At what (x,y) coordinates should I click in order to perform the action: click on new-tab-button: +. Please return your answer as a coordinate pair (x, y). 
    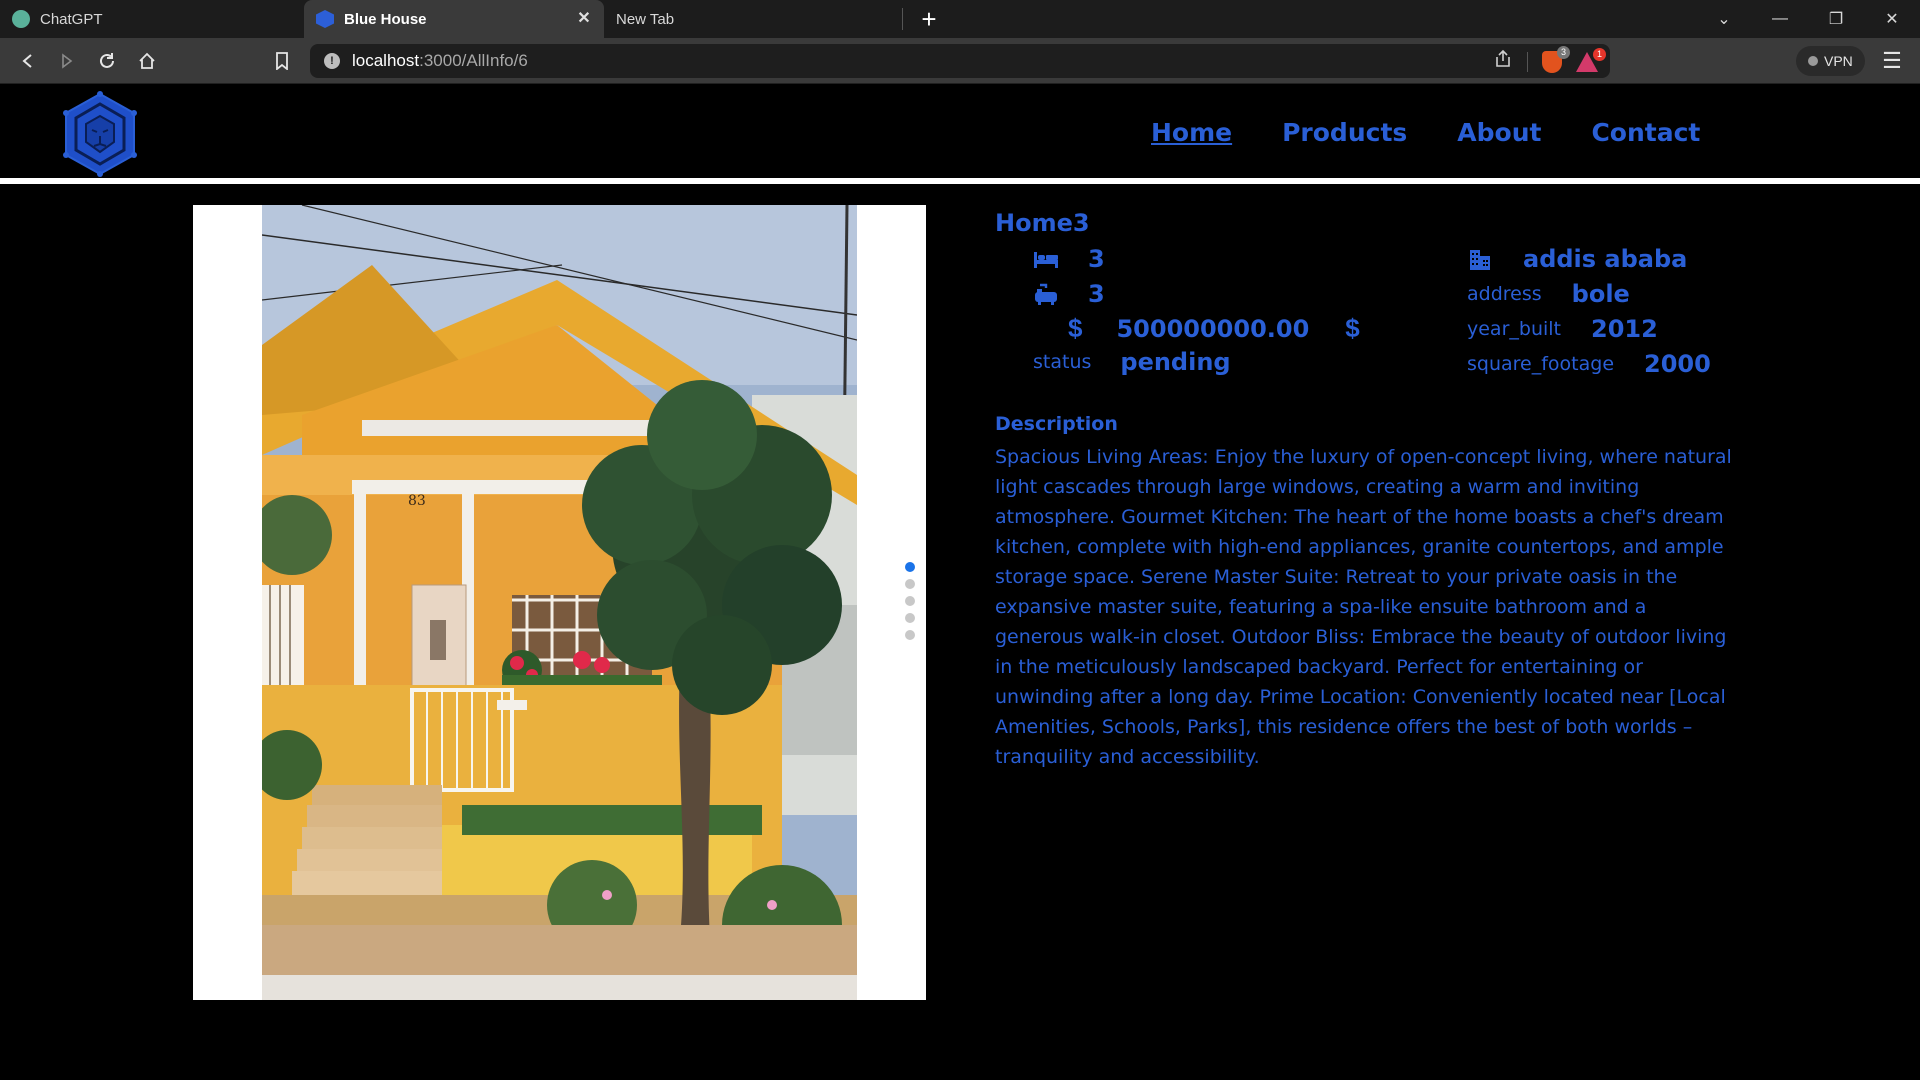
    Looking at the image, I should click on (929, 19).